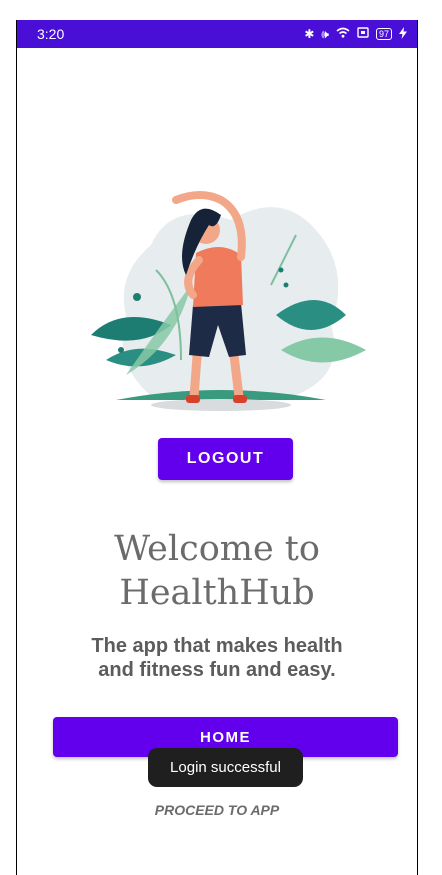  I want to click on vibrate-icon: 🕪, so click(325, 33).